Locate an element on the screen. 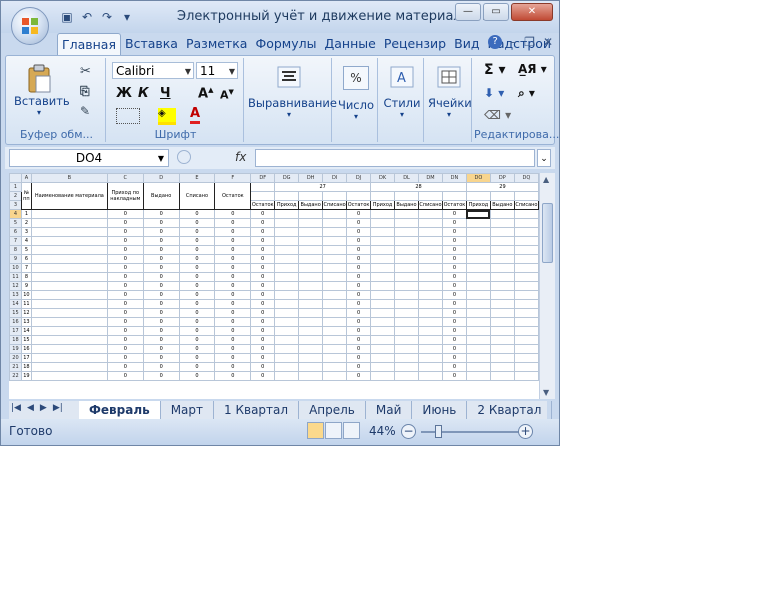  ribbon-tab: Вставка is located at coordinates (151, 44).